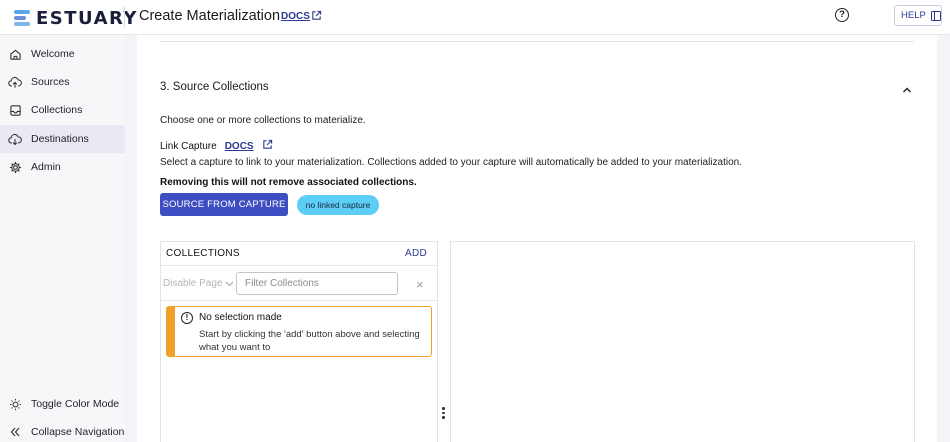  Describe the element at coordinates (416, 253) in the screenshot. I see `add-collection-button: ADD` at that location.